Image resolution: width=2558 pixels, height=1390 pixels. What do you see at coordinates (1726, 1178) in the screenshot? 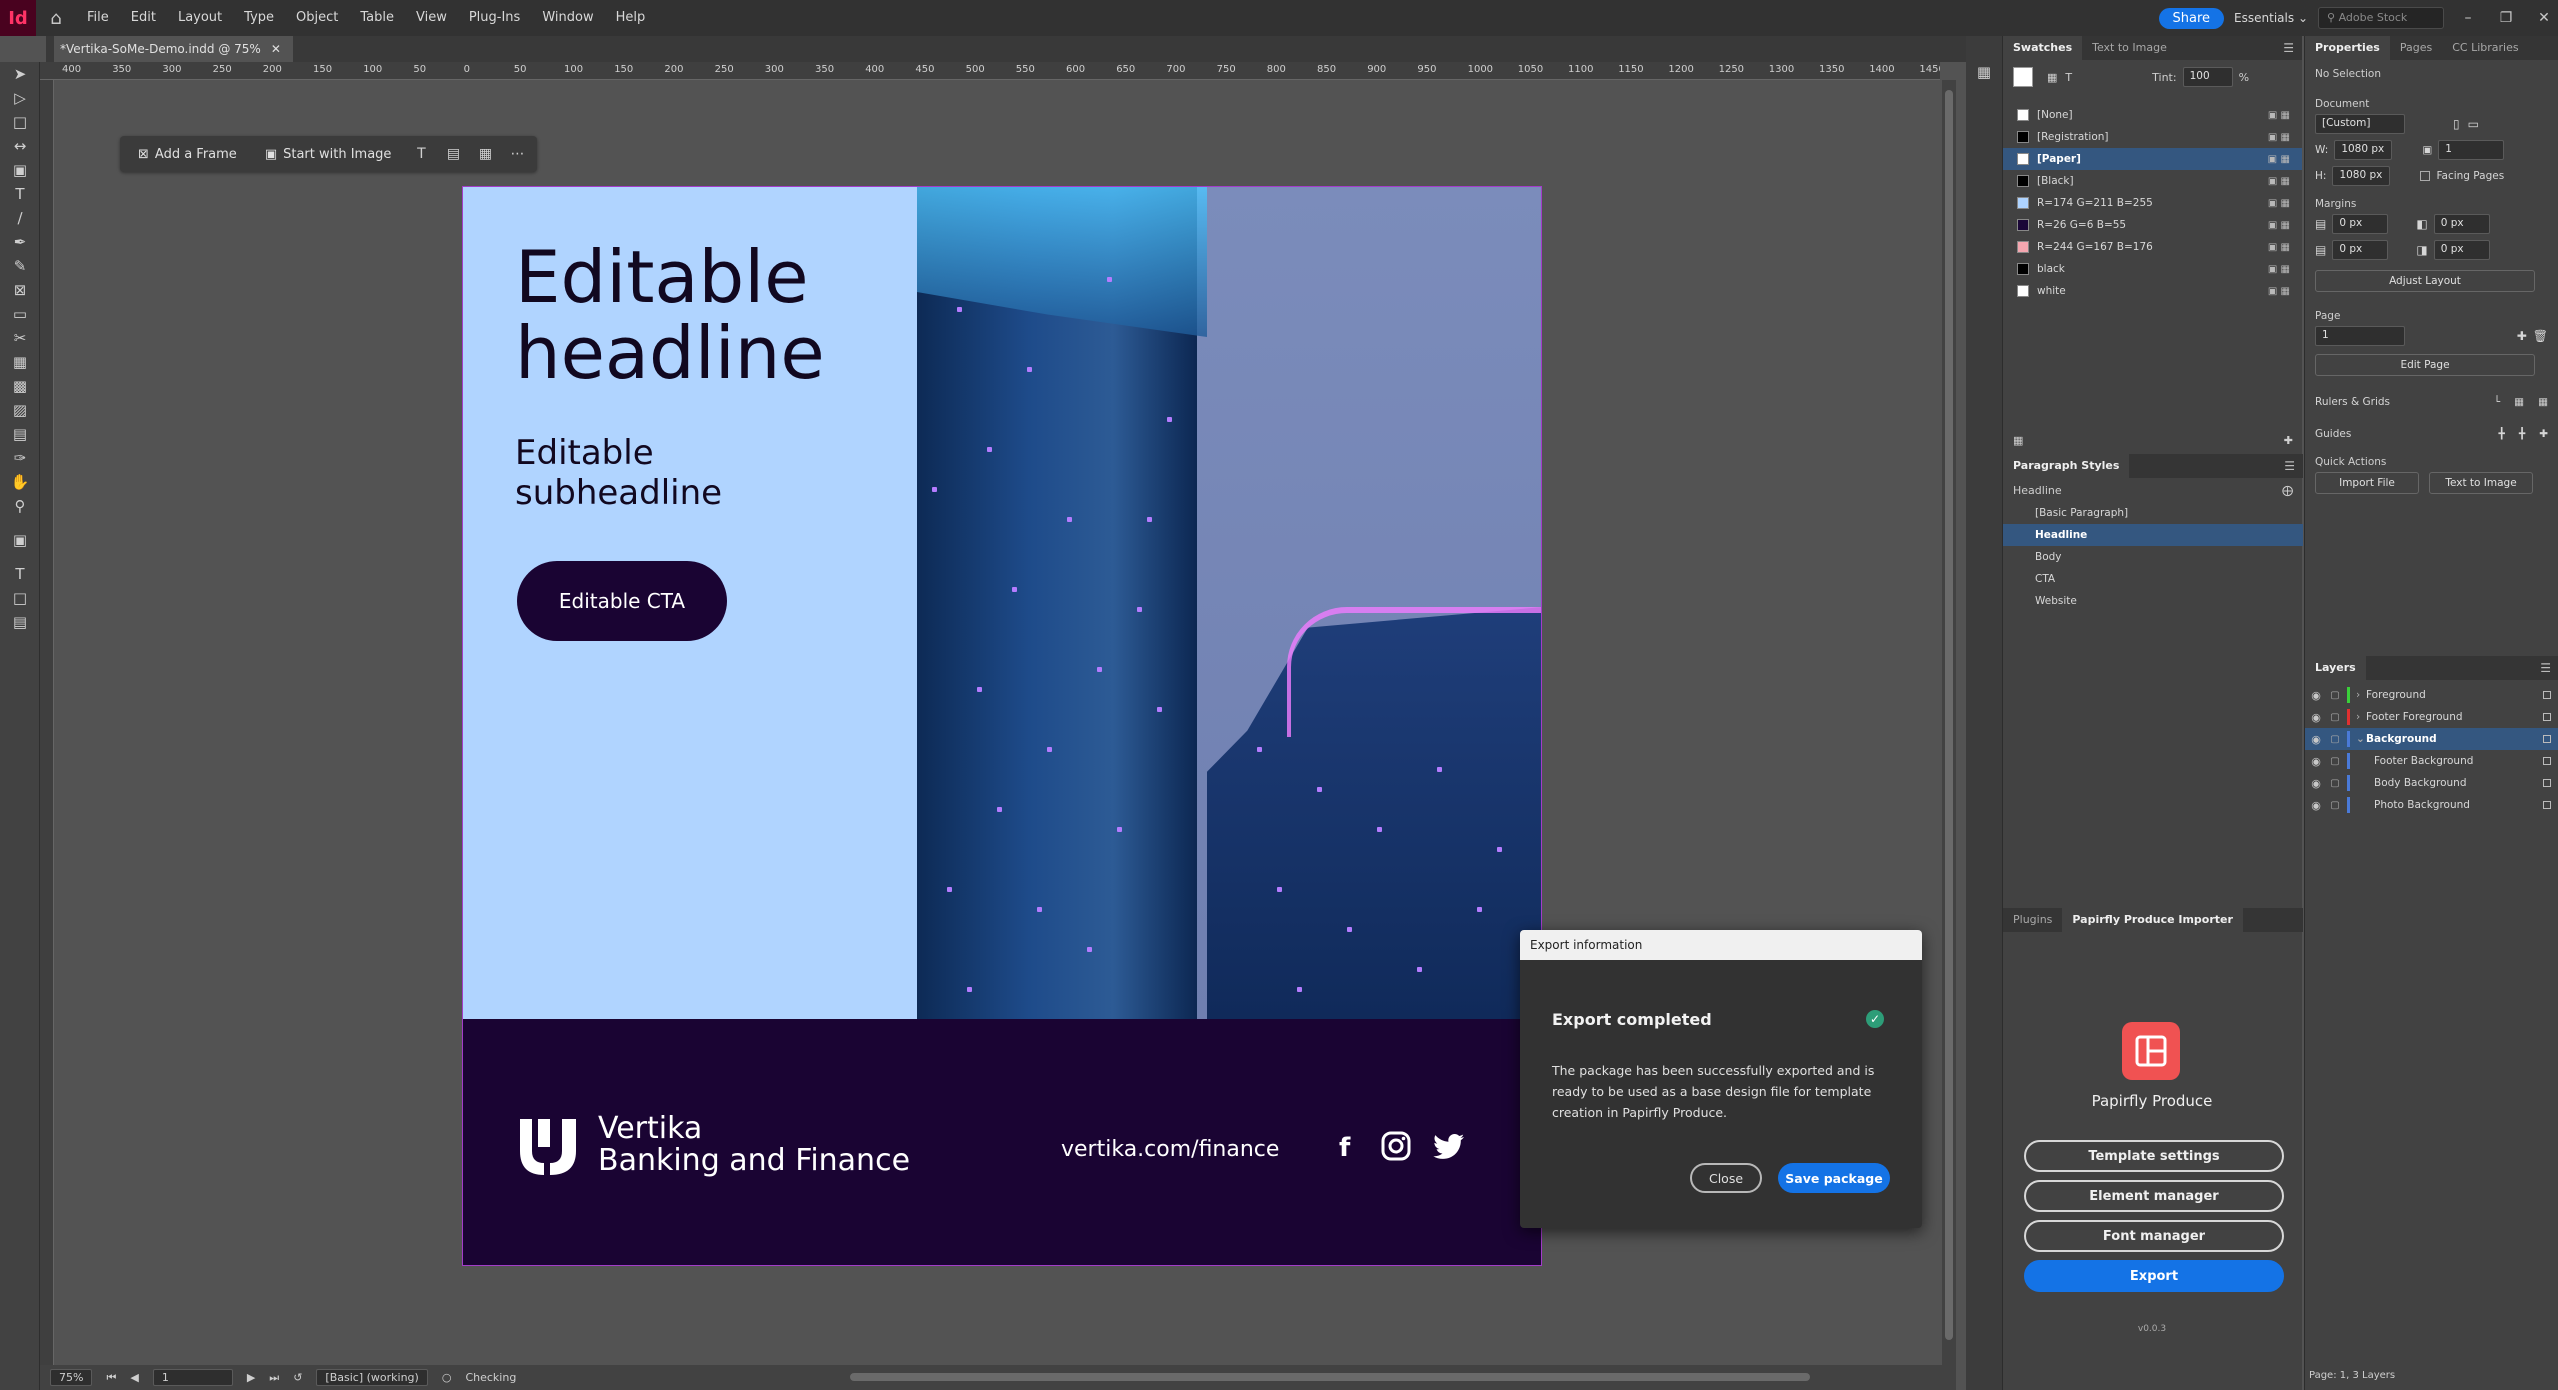
I see `close-button: Close` at bounding box center [1726, 1178].